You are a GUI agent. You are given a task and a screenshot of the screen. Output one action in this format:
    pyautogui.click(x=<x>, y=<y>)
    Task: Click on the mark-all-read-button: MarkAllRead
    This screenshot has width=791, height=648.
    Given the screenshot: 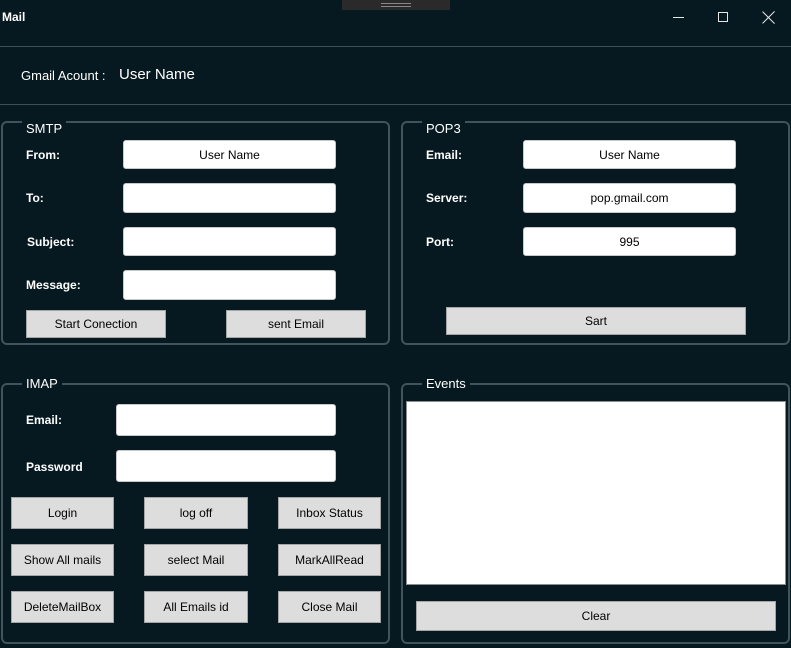 What is the action you would take?
    pyautogui.click(x=329, y=560)
    